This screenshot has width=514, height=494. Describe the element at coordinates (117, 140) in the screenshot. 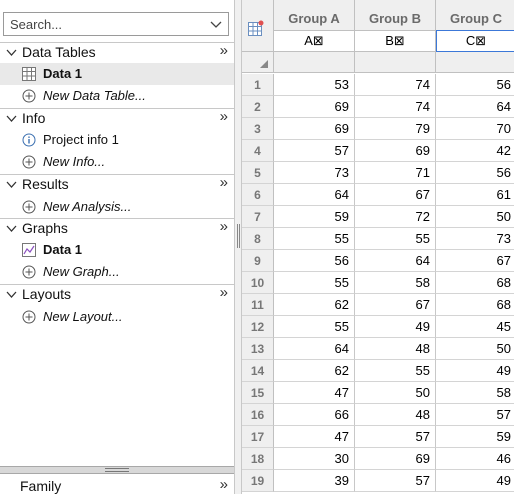

I see `nav-item-project-info: Project info 1` at that location.